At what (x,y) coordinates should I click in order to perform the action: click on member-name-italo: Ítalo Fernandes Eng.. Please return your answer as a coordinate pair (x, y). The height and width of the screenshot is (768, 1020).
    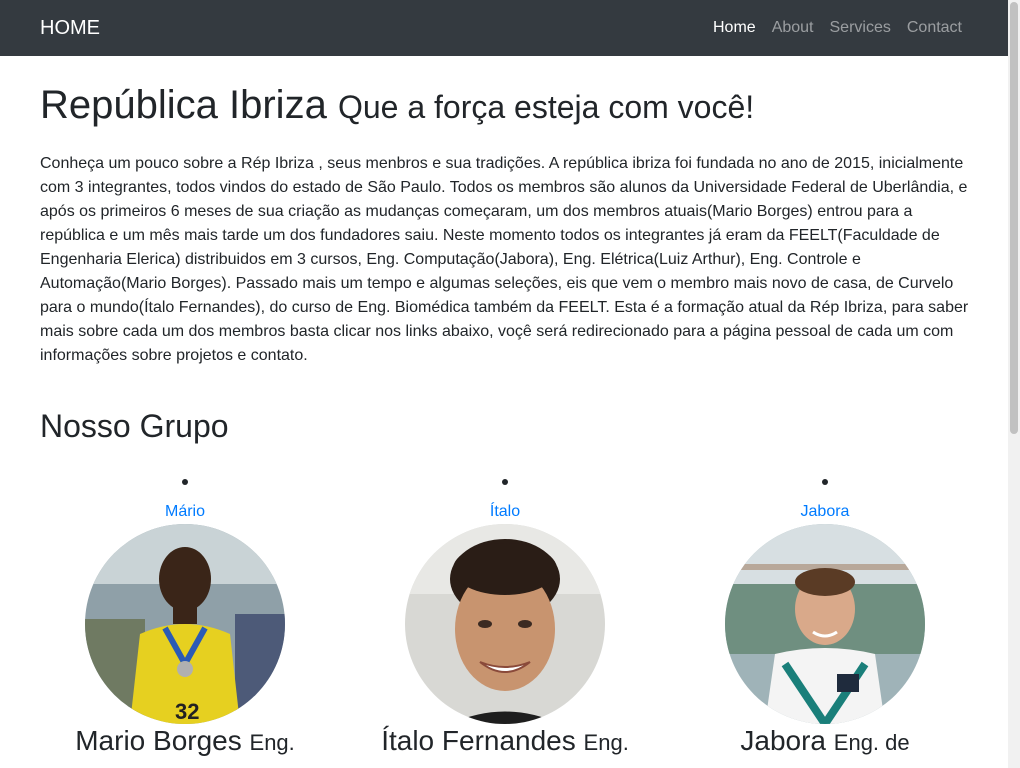
    Looking at the image, I should click on (505, 742).